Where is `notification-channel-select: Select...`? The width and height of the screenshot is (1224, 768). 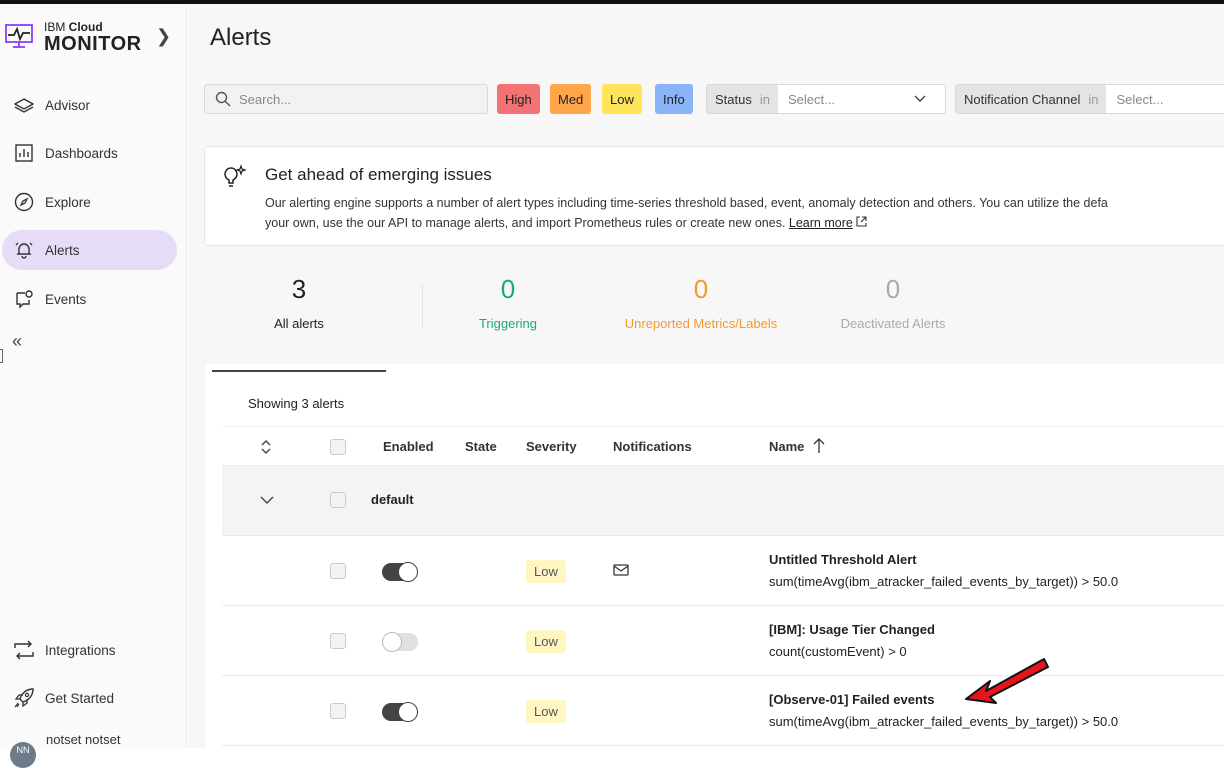
notification-channel-select: Select... is located at coordinates (1139, 99).